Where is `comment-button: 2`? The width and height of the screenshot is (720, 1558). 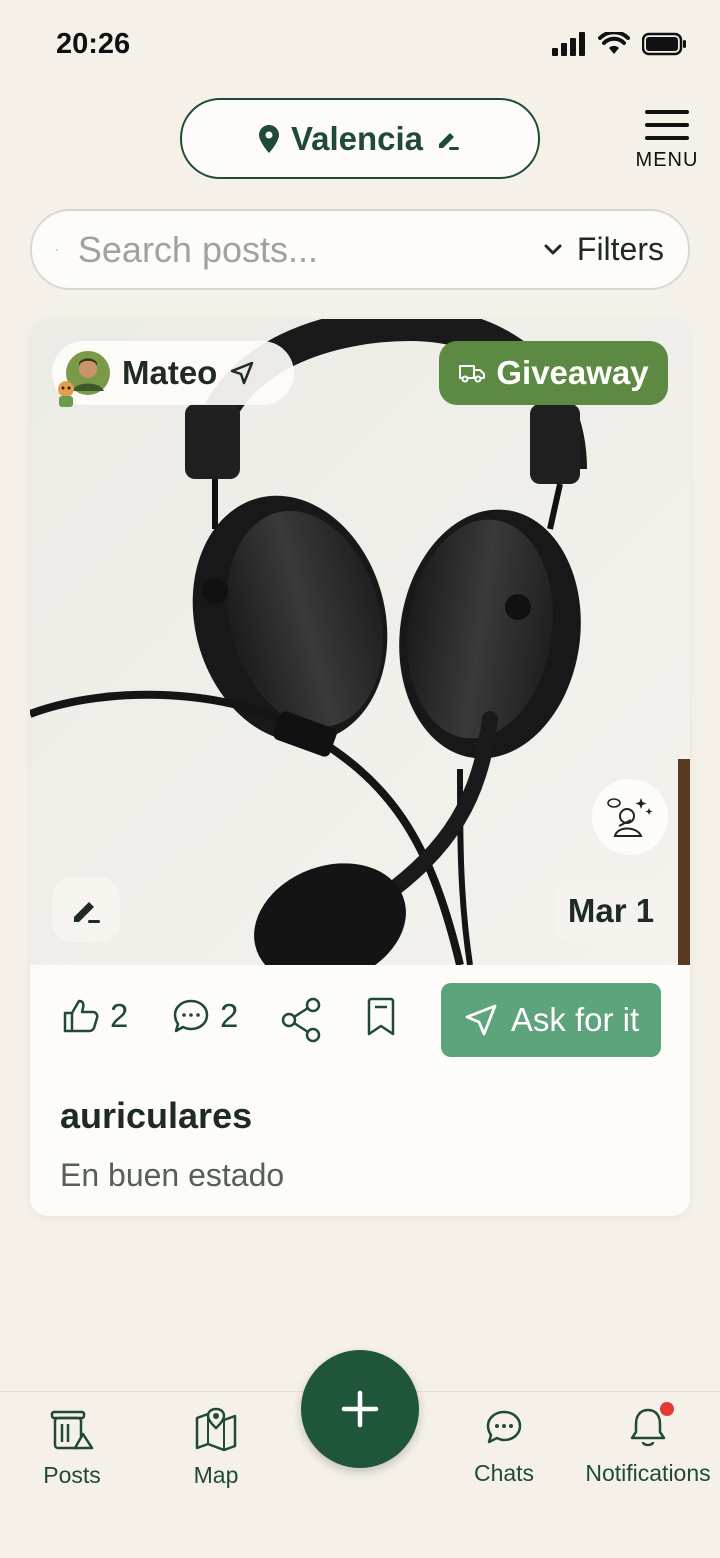 comment-button: 2 is located at coordinates (205, 1016).